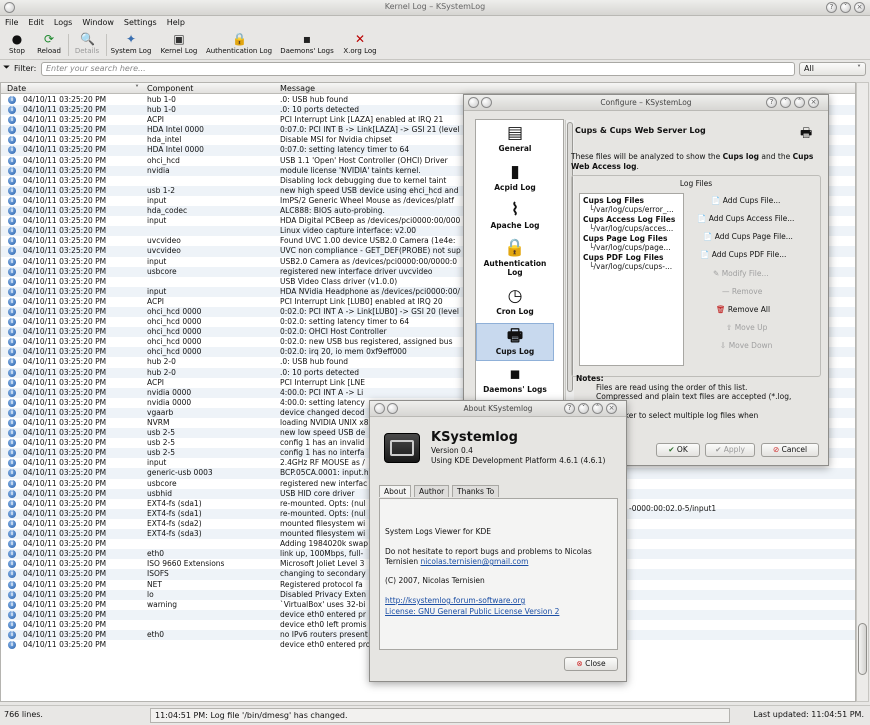  What do you see at coordinates (702, 218) in the screenshot?
I see `add-file-icon: 📄` at bounding box center [702, 218].